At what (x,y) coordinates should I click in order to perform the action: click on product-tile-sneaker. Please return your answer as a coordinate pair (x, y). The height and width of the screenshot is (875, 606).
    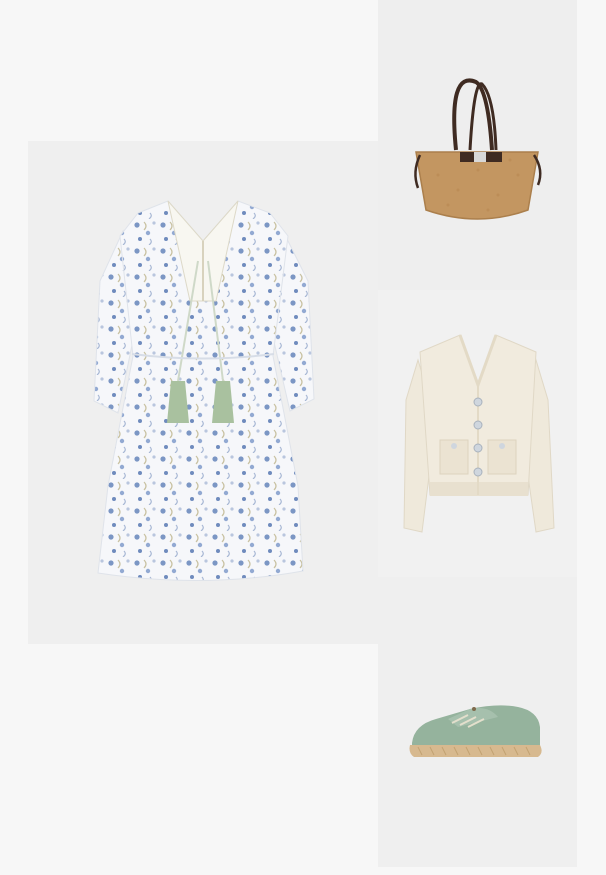
    Looking at the image, I should click on (477, 722).